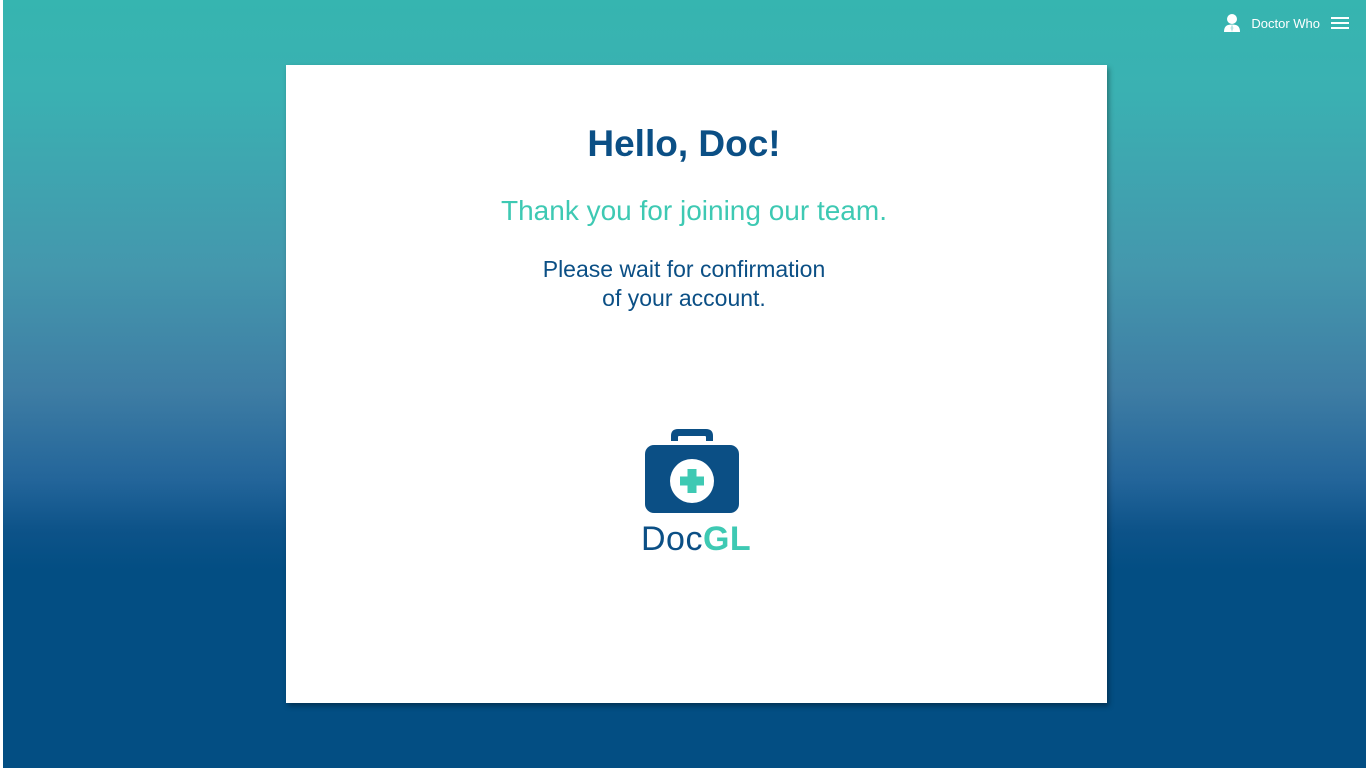 The height and width of the screenshot is (768, 1366). I want to click on logo-text-gl: GL, so click(727, 539).